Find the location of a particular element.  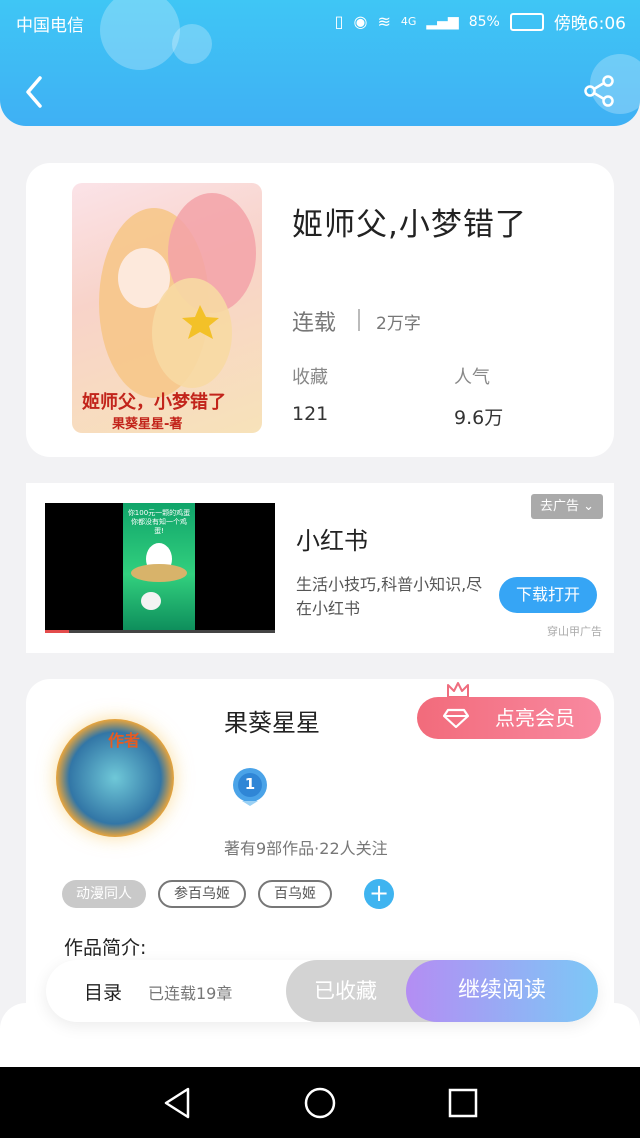

vip-button: 点亮会员 is located at coordinates (509, 718).